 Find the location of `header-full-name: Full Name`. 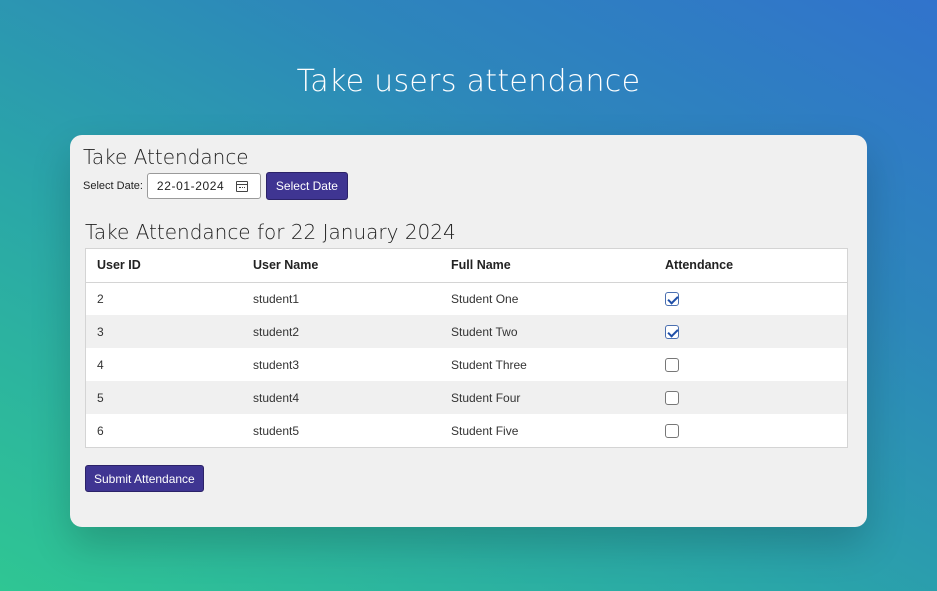

header-full-name: Full Name is located at coordinates (547, 266).